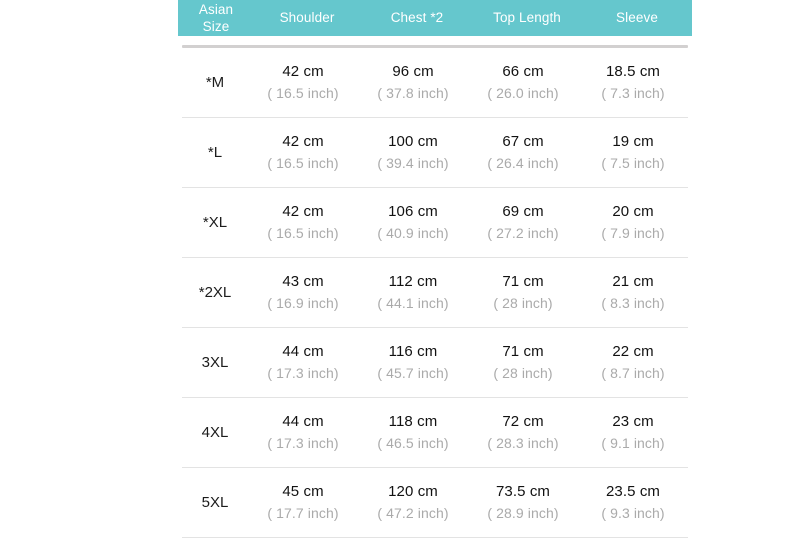 The image size is (790, 538). I want to click on value-cm: 120 cm, so click(413, 491).